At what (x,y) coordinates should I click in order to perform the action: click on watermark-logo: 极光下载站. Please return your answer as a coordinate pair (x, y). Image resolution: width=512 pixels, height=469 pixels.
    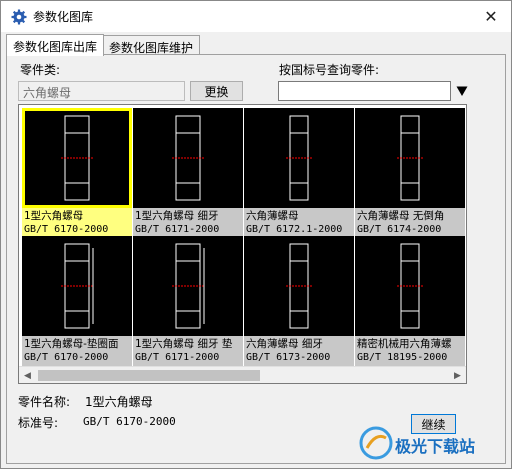
    Looking at the image, I should click on (429, 443).